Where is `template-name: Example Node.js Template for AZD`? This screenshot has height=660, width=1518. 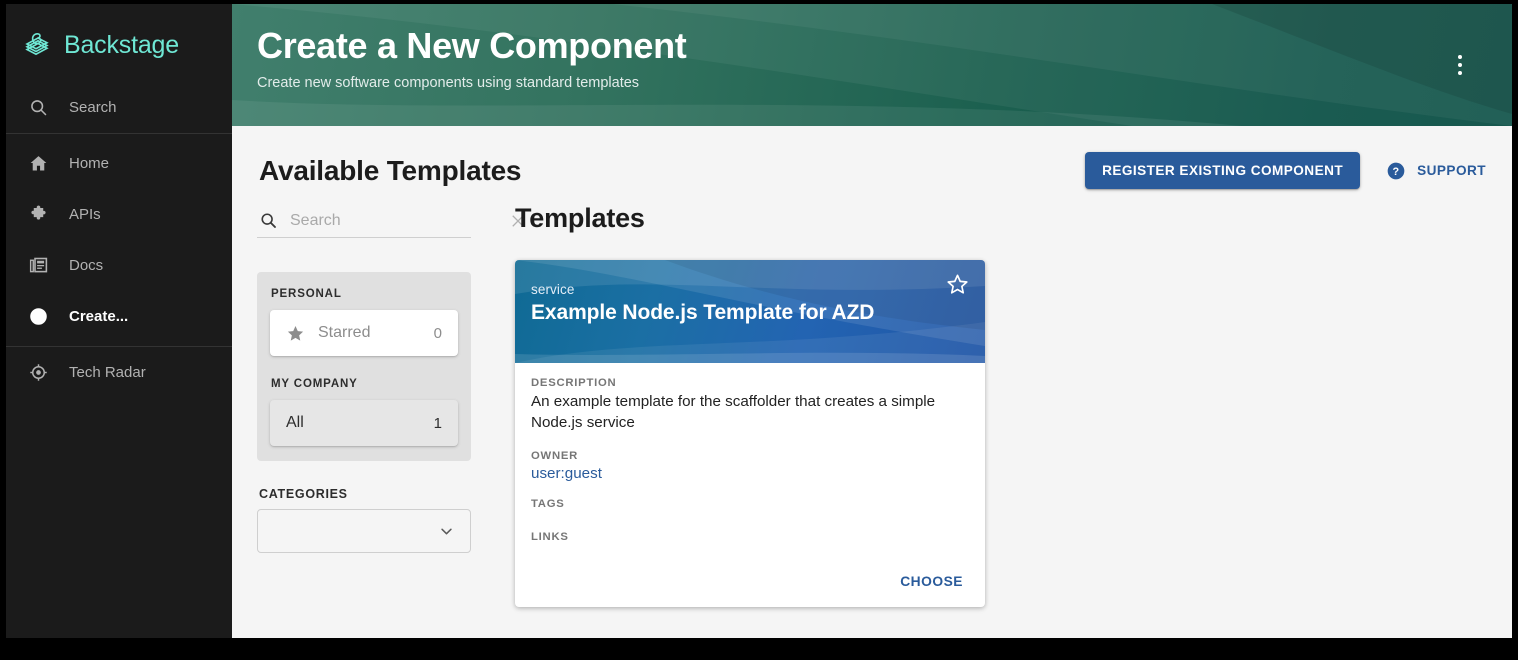
template-name: Example Node.js Template for AZD is located at coordinates (703, 312).